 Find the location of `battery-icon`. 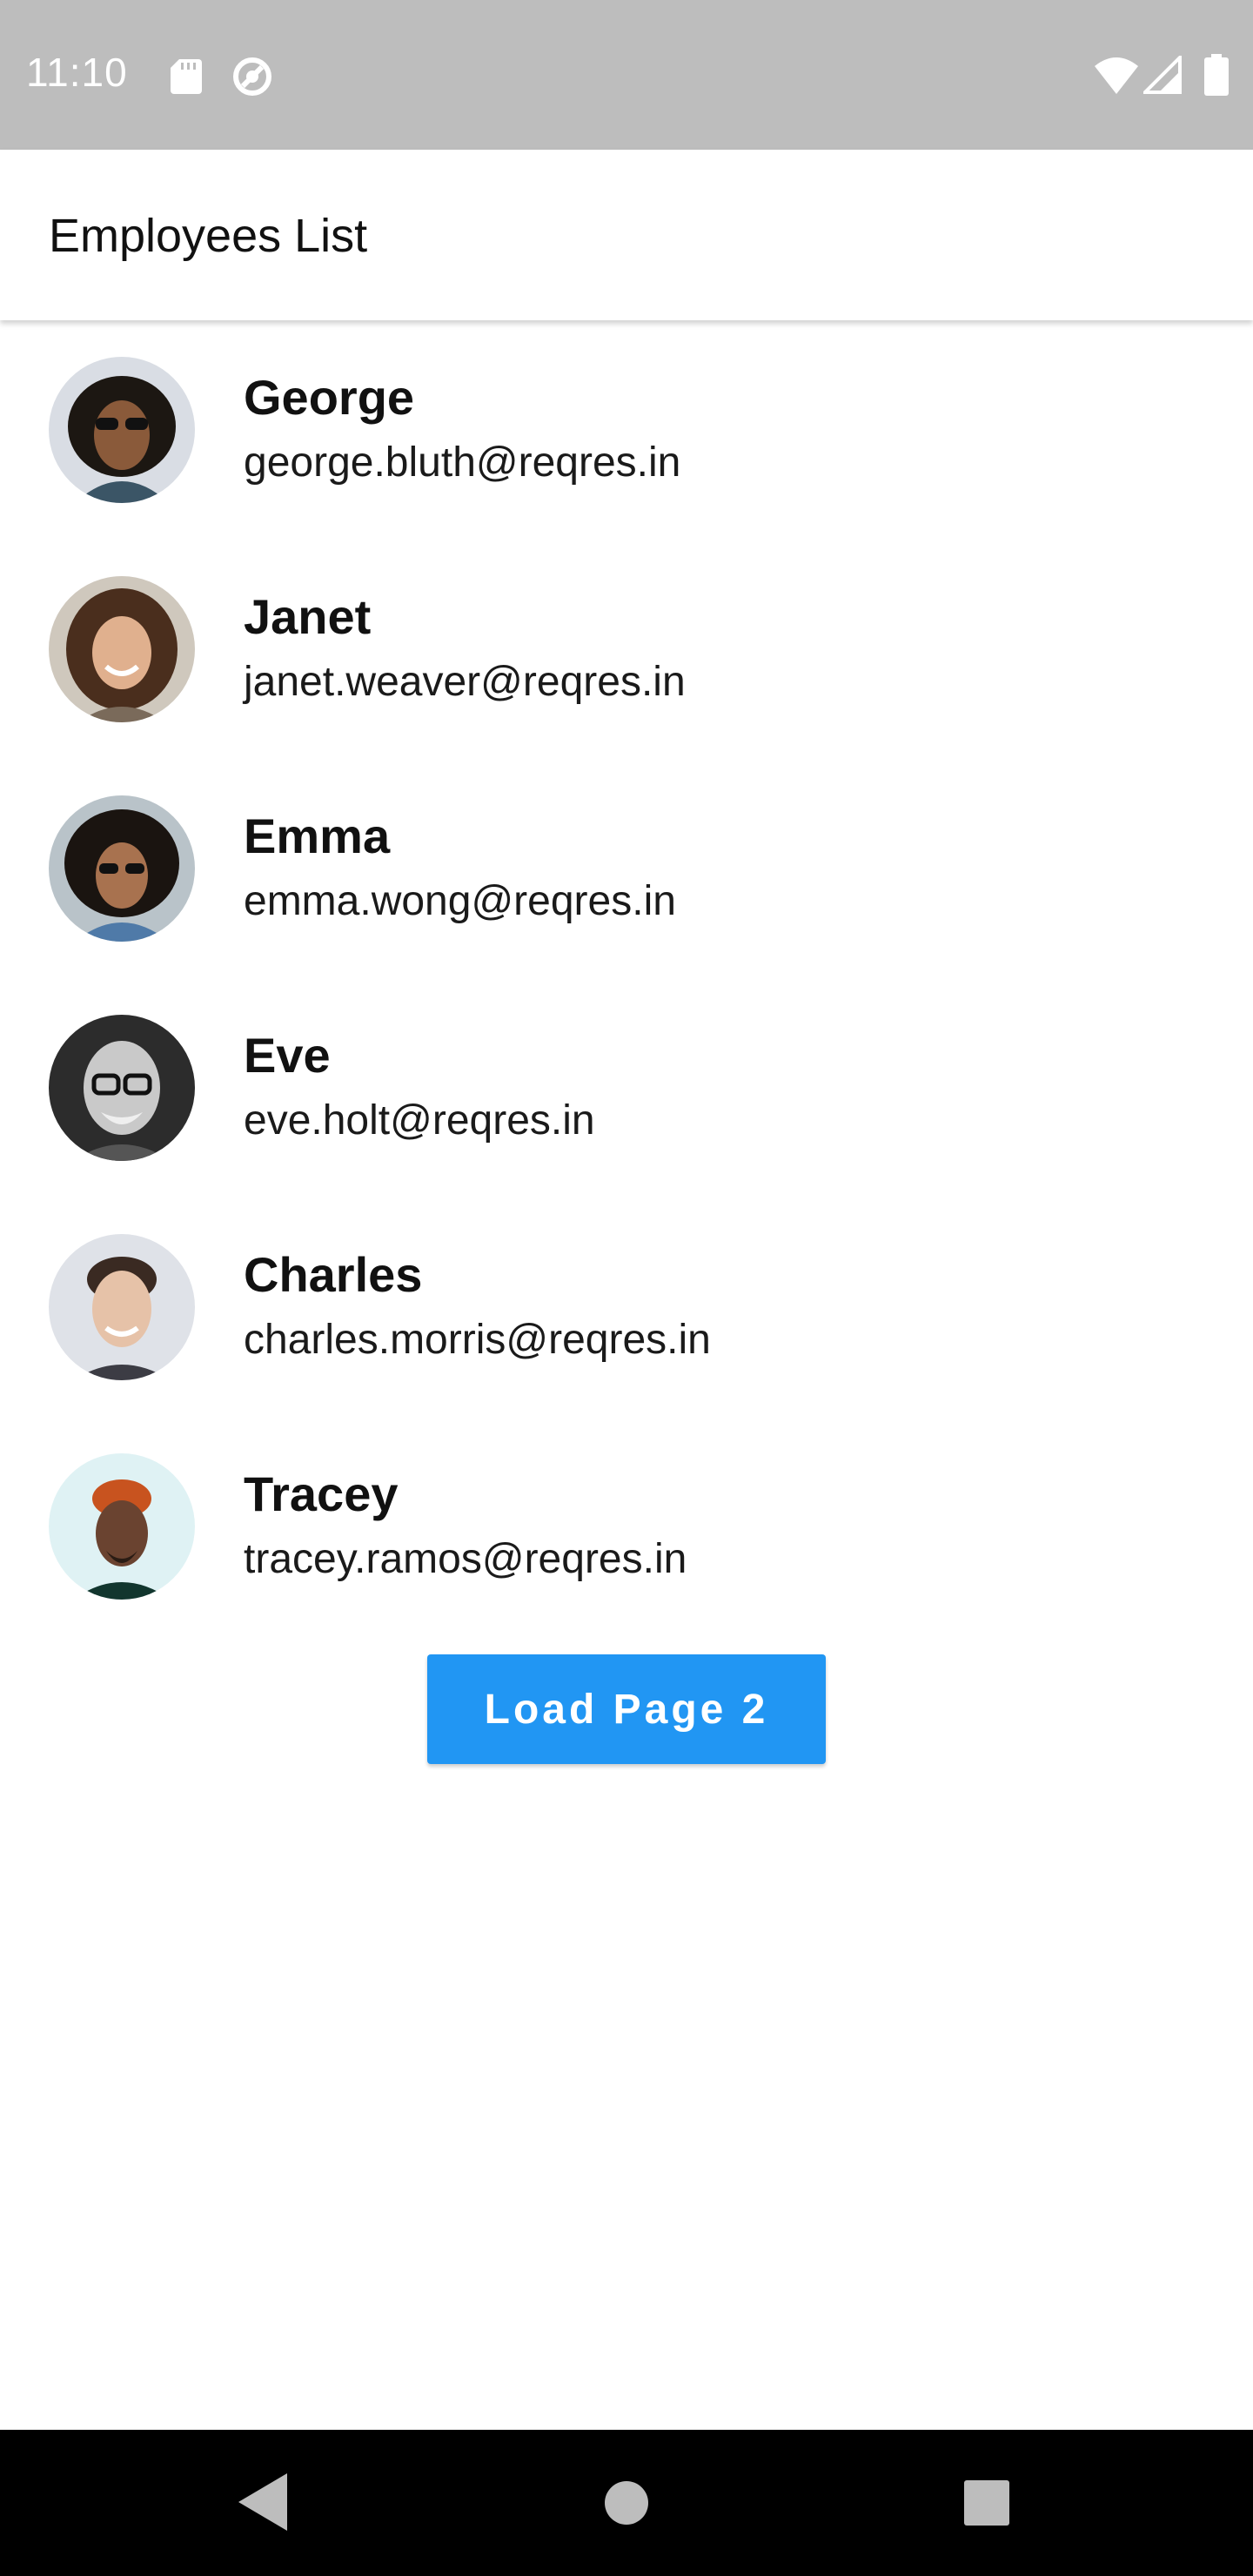

battery-icon is located at coordinates (1216, 75).